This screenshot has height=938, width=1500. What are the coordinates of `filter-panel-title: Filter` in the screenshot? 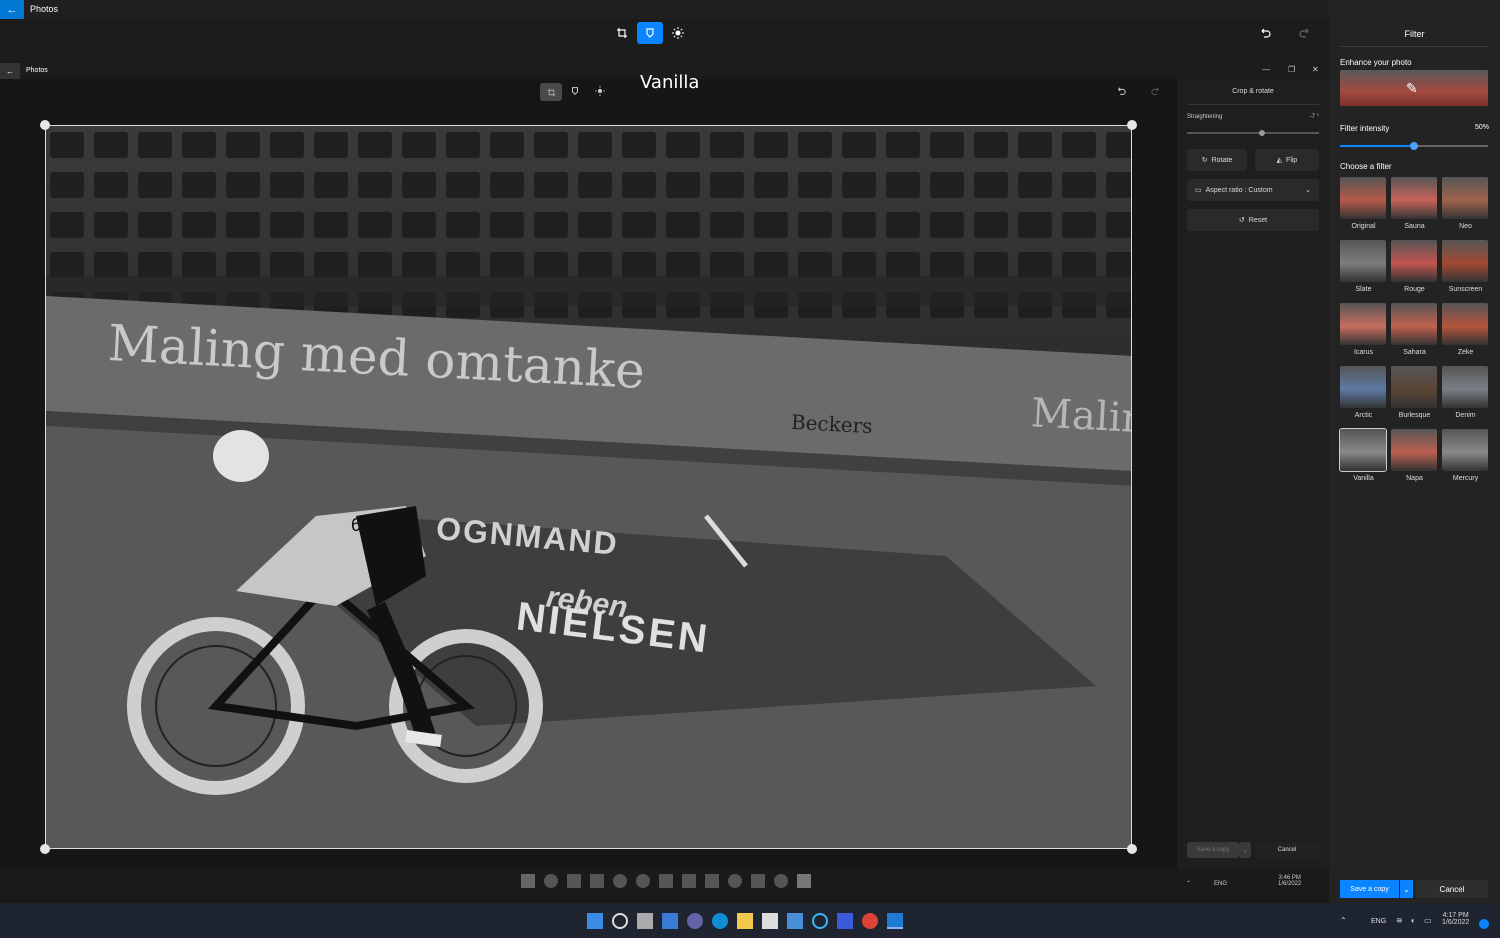 It's located at (1414, 34).